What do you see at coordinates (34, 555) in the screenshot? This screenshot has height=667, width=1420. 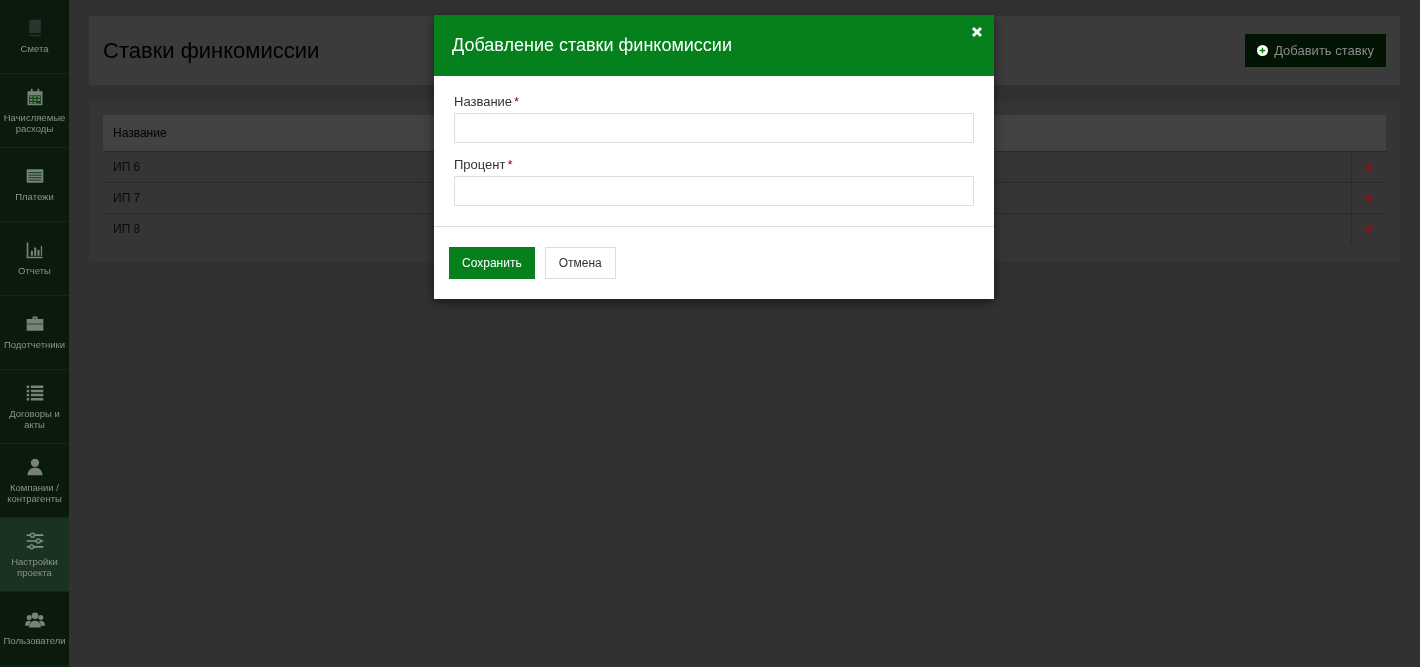 I see `sidebar-item: Настройки проекта` at bounding box center [34, 555].